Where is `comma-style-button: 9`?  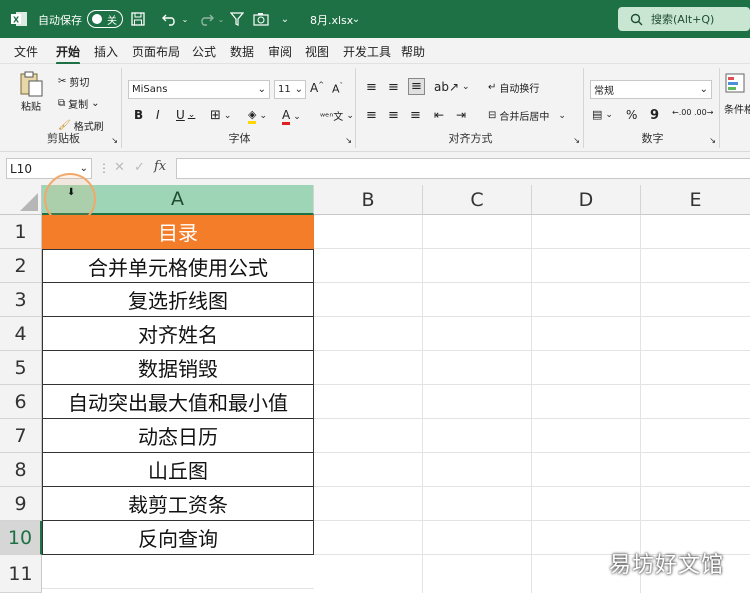 comma-style-button: 9 is located at coordinates (654, 115).